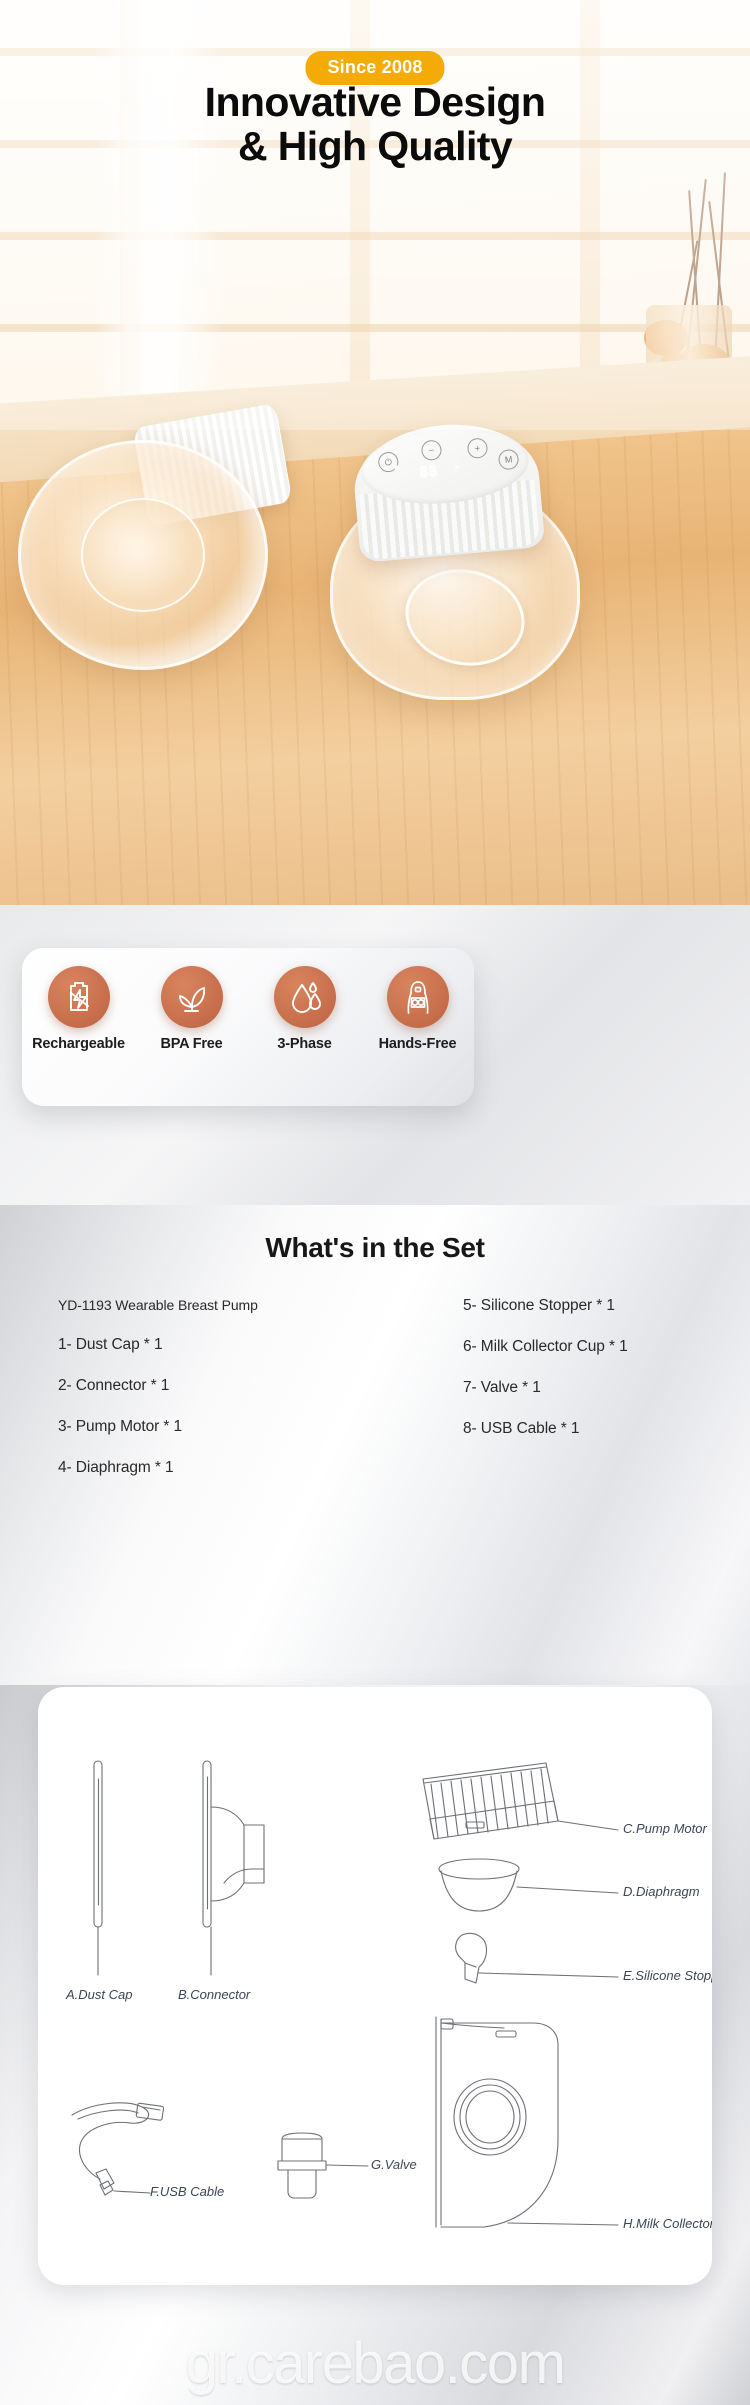 The image size is (750, 2405). What do you see at coordinates (457, 467) in the screenshot?
I see `droplet-indicator-icon: ⦿` at bounding box center [457, 467].